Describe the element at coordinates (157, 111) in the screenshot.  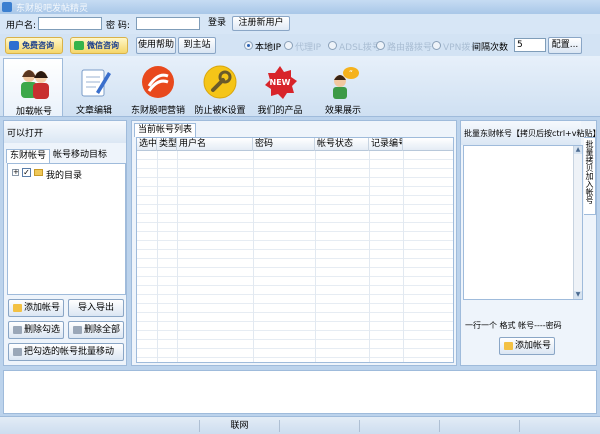
I see `toolbar-eastmoney-marketing-label: 东财股吧营销` at that location.